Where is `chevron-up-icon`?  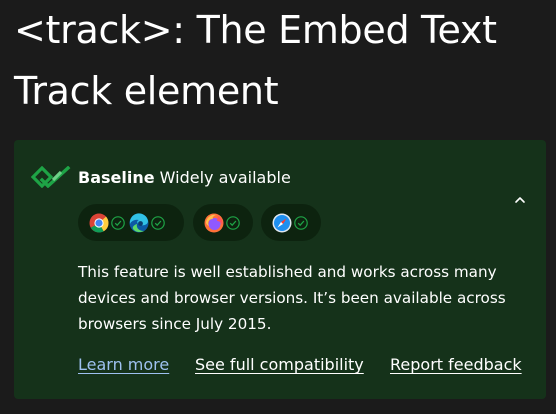 chevron-up-icon is located at coordinates (520, 200).